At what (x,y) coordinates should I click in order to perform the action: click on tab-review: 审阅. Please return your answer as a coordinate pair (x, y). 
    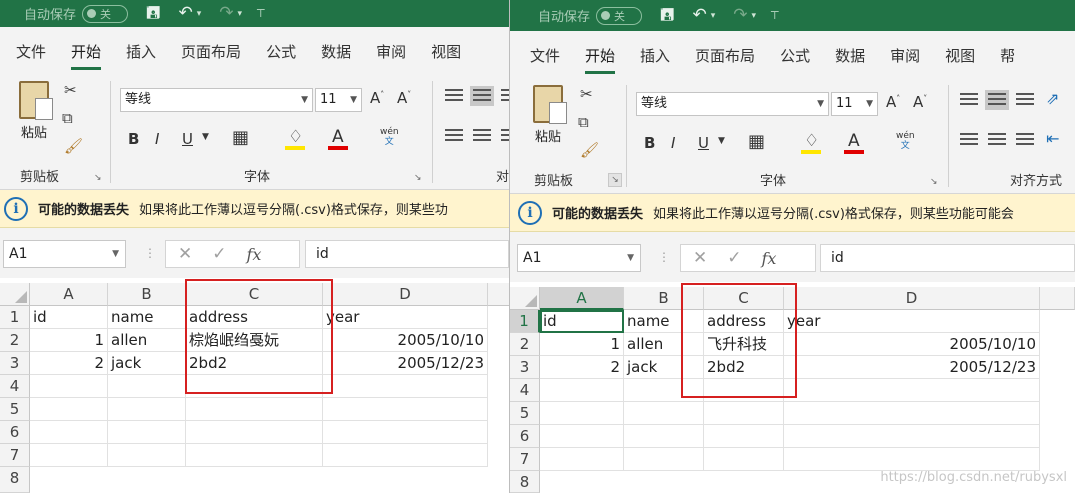
    Looking at the image, I should click on (905, 55).